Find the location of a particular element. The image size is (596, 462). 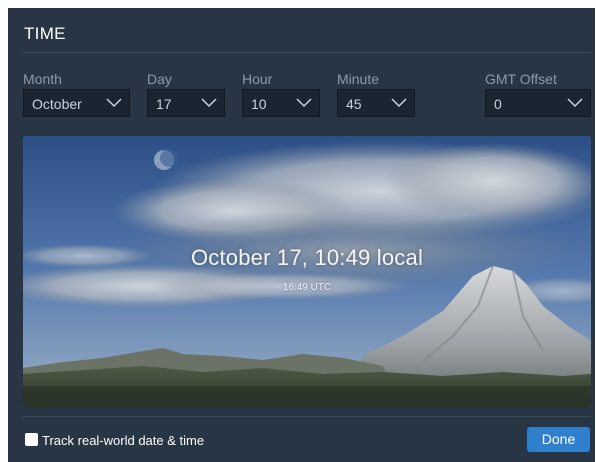

gmt-offset-value: 0 is located at coordinates (498, 104).